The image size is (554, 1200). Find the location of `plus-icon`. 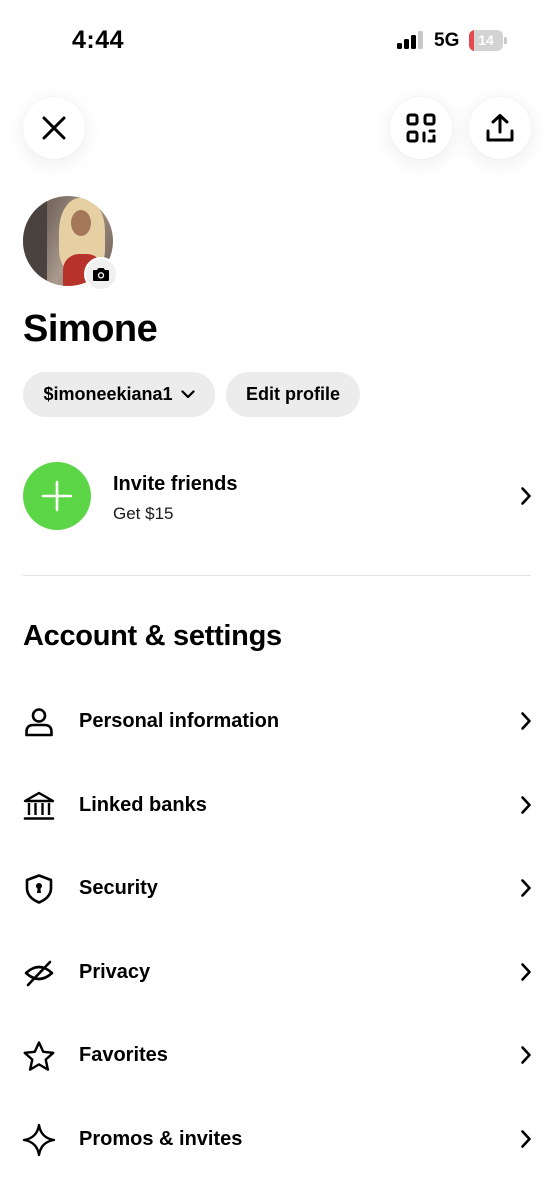

plus-icon is located at coordinates (57, 496).